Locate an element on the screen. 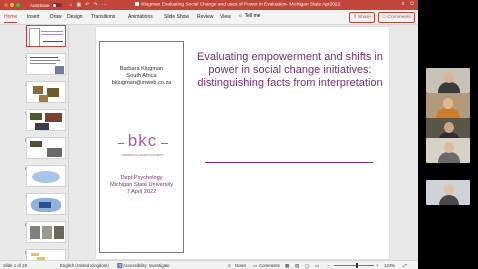 The image size is (478, 269). slide-thumbnail-pane: 1 2 3 4 5 6 is located at coordinates (34, 147).